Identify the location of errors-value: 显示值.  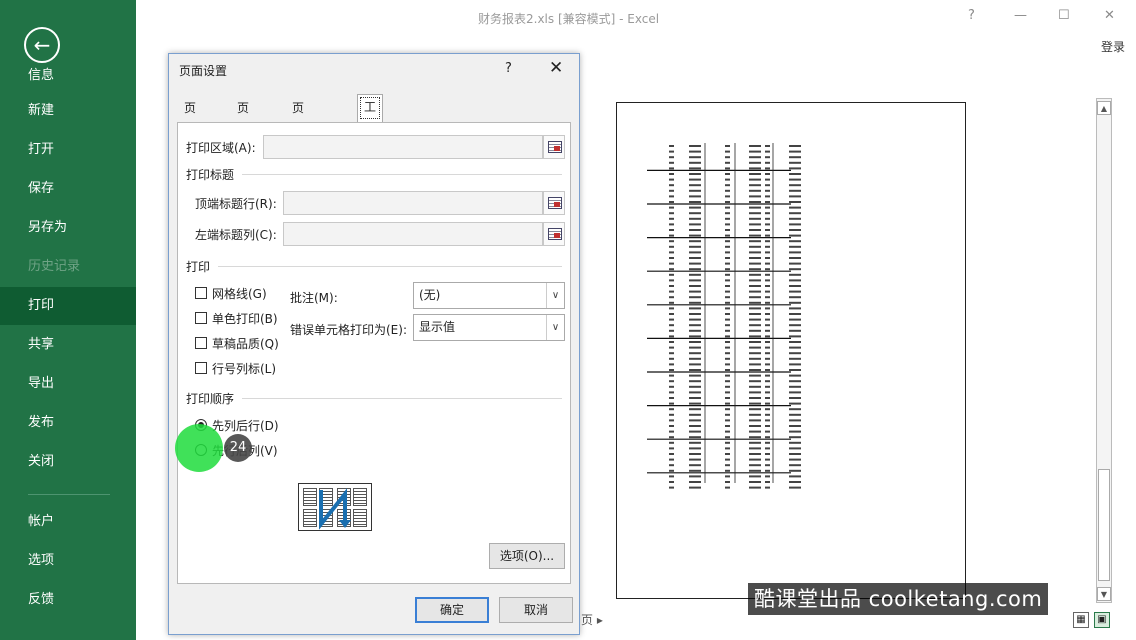
(437, 327).